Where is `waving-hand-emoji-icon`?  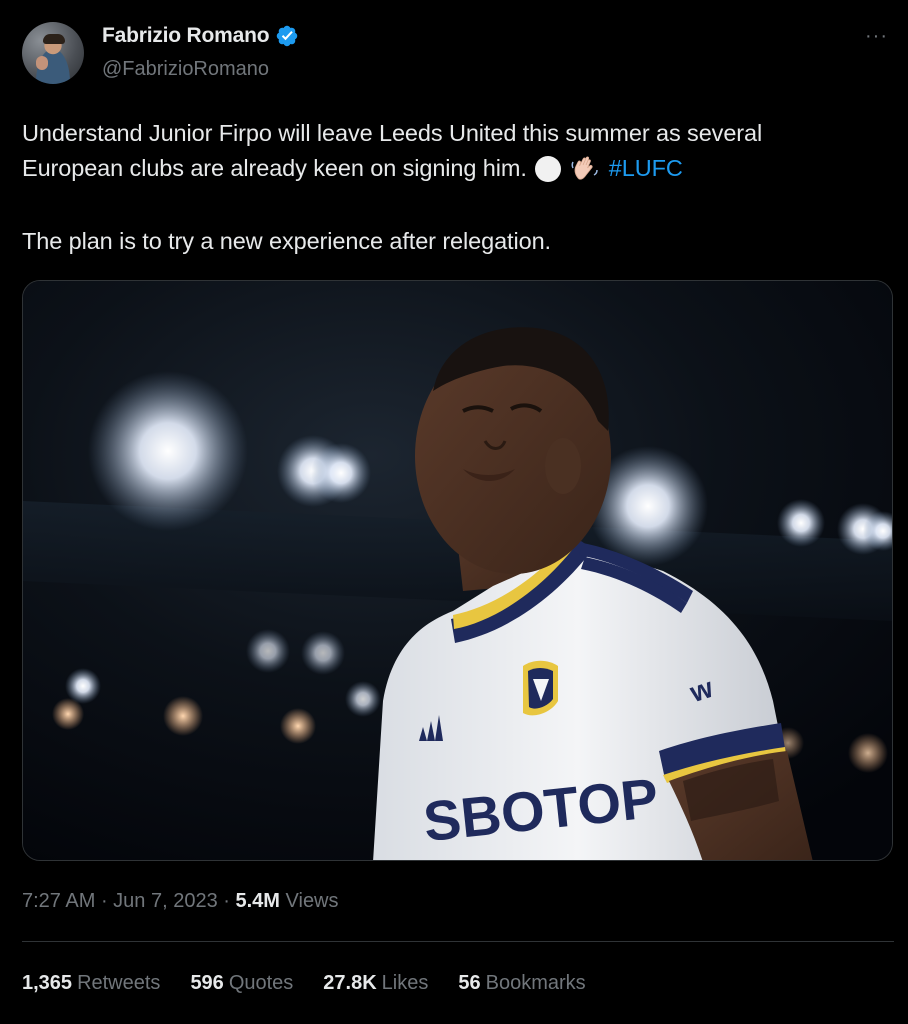
waving-hand-emoji-icon is located at coordinates (584, 168).